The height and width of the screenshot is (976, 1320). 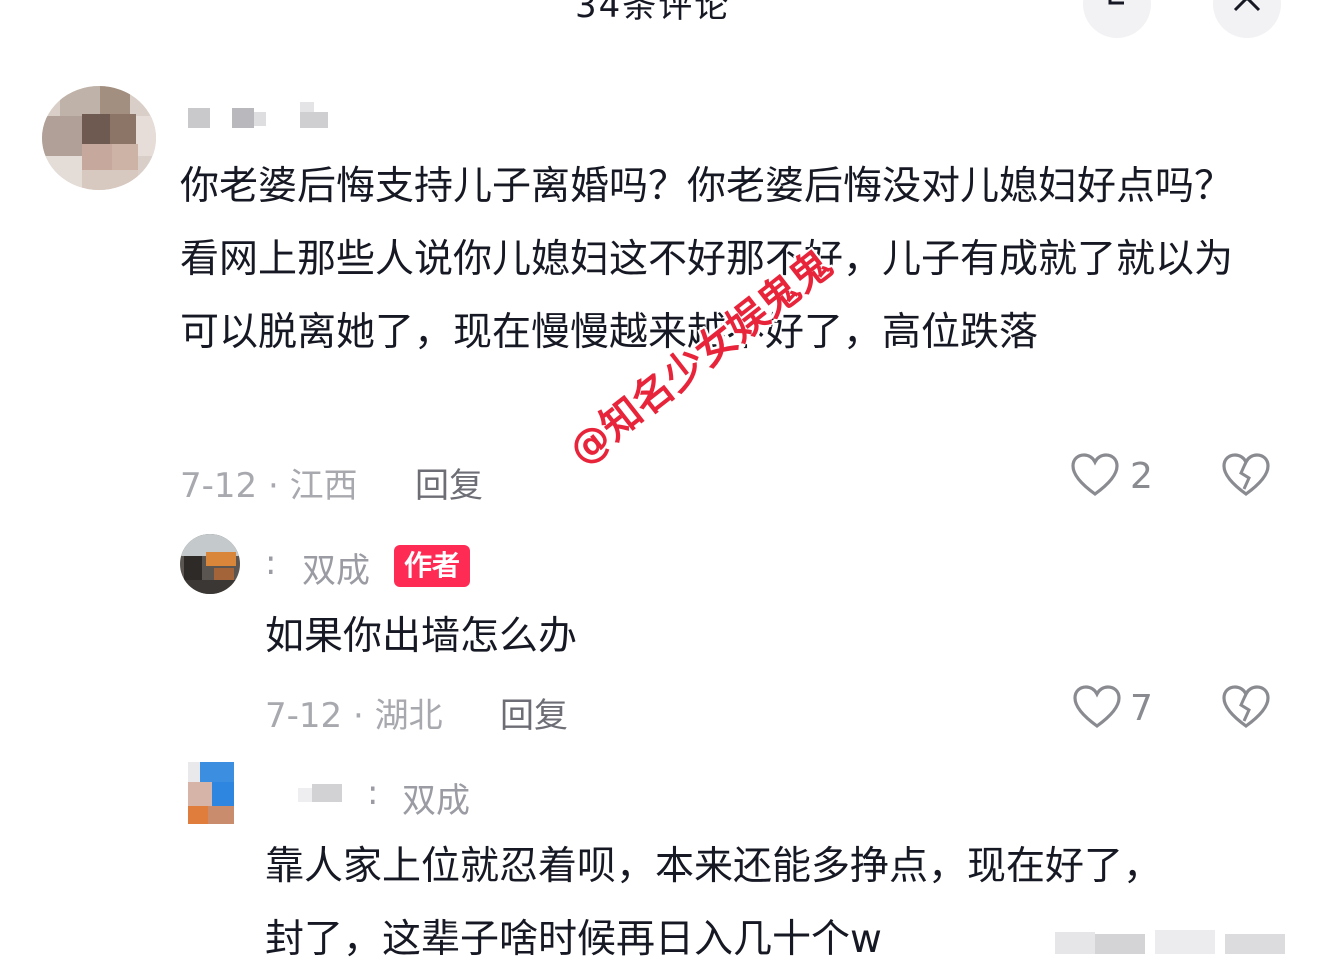 What do you see at coordinates (432, 566) in the screenshot?
I see `author-badge: 作者` at bounding box center [432, 566].